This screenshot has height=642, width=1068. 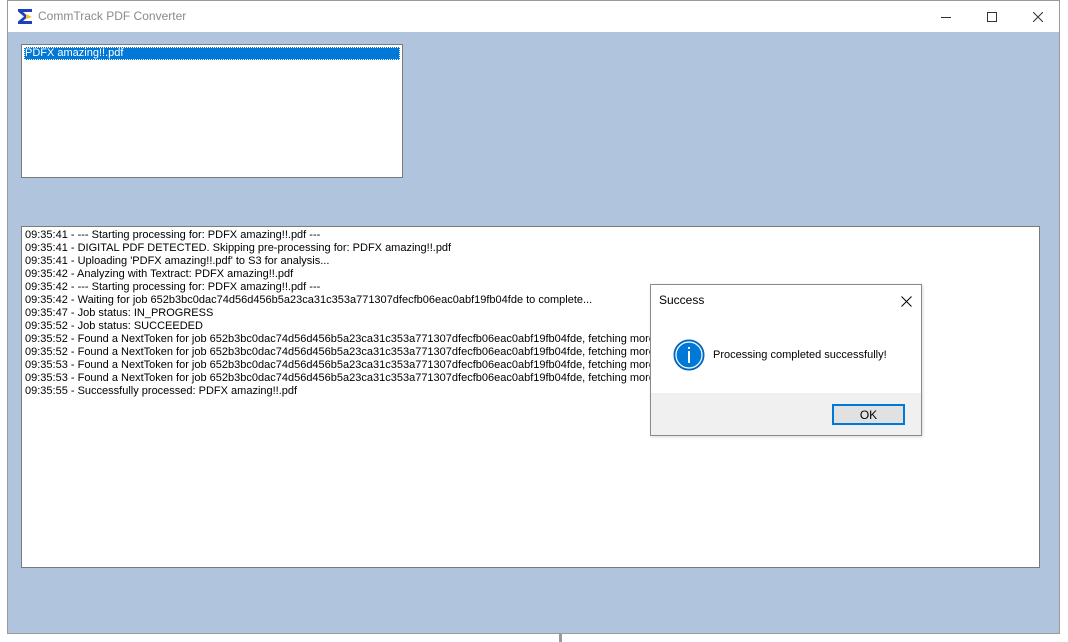 I want to click on info-icon, so click(x=689, y=355).